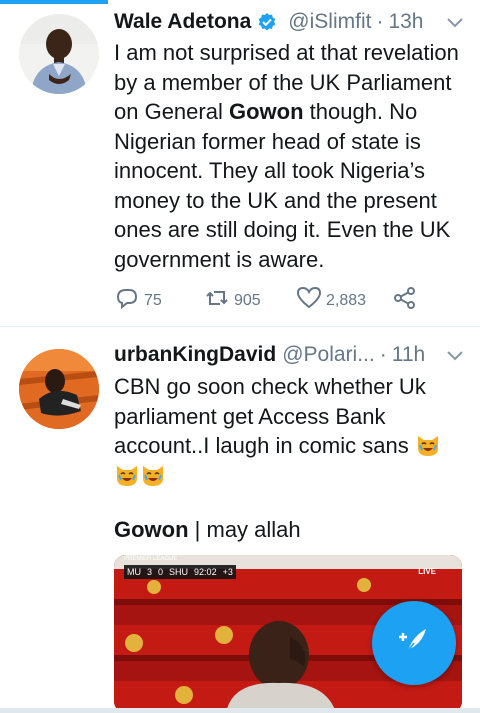  I want to click on author-handle: @iSlimfit, so click(329, 22).